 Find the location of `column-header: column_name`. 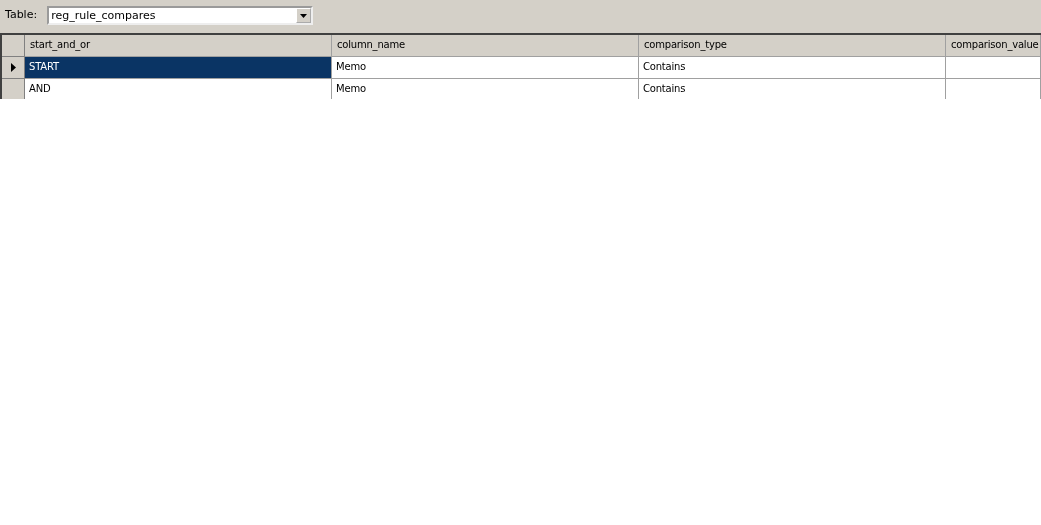

column-header: column_name is located at coordinates (485, 46).